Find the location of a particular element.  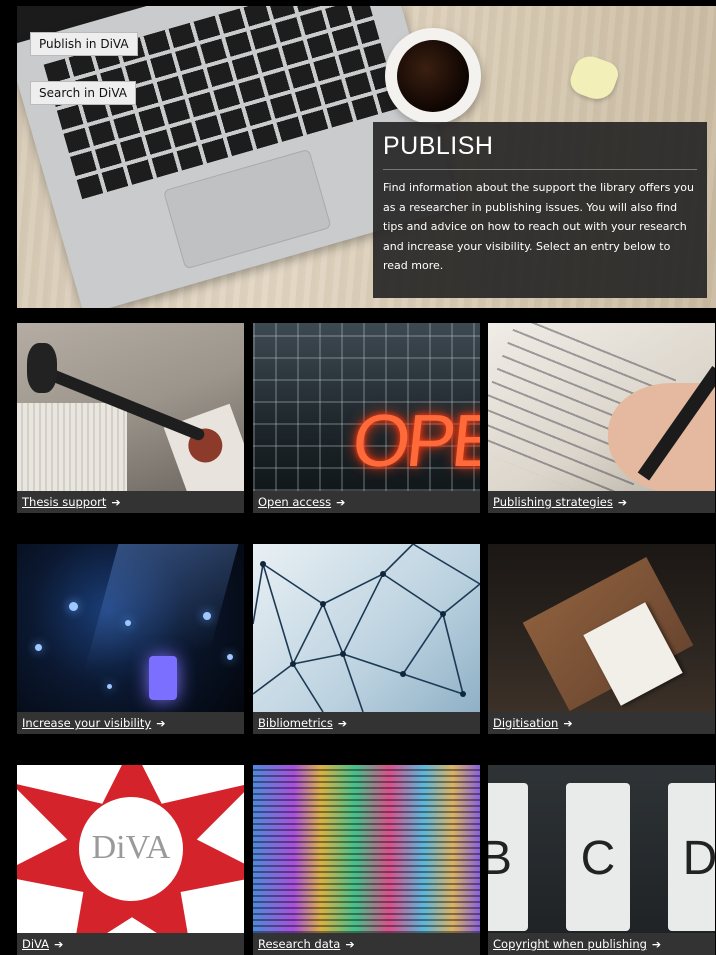

diva-logo-image: DiVA is located at coordinates (130, 860).